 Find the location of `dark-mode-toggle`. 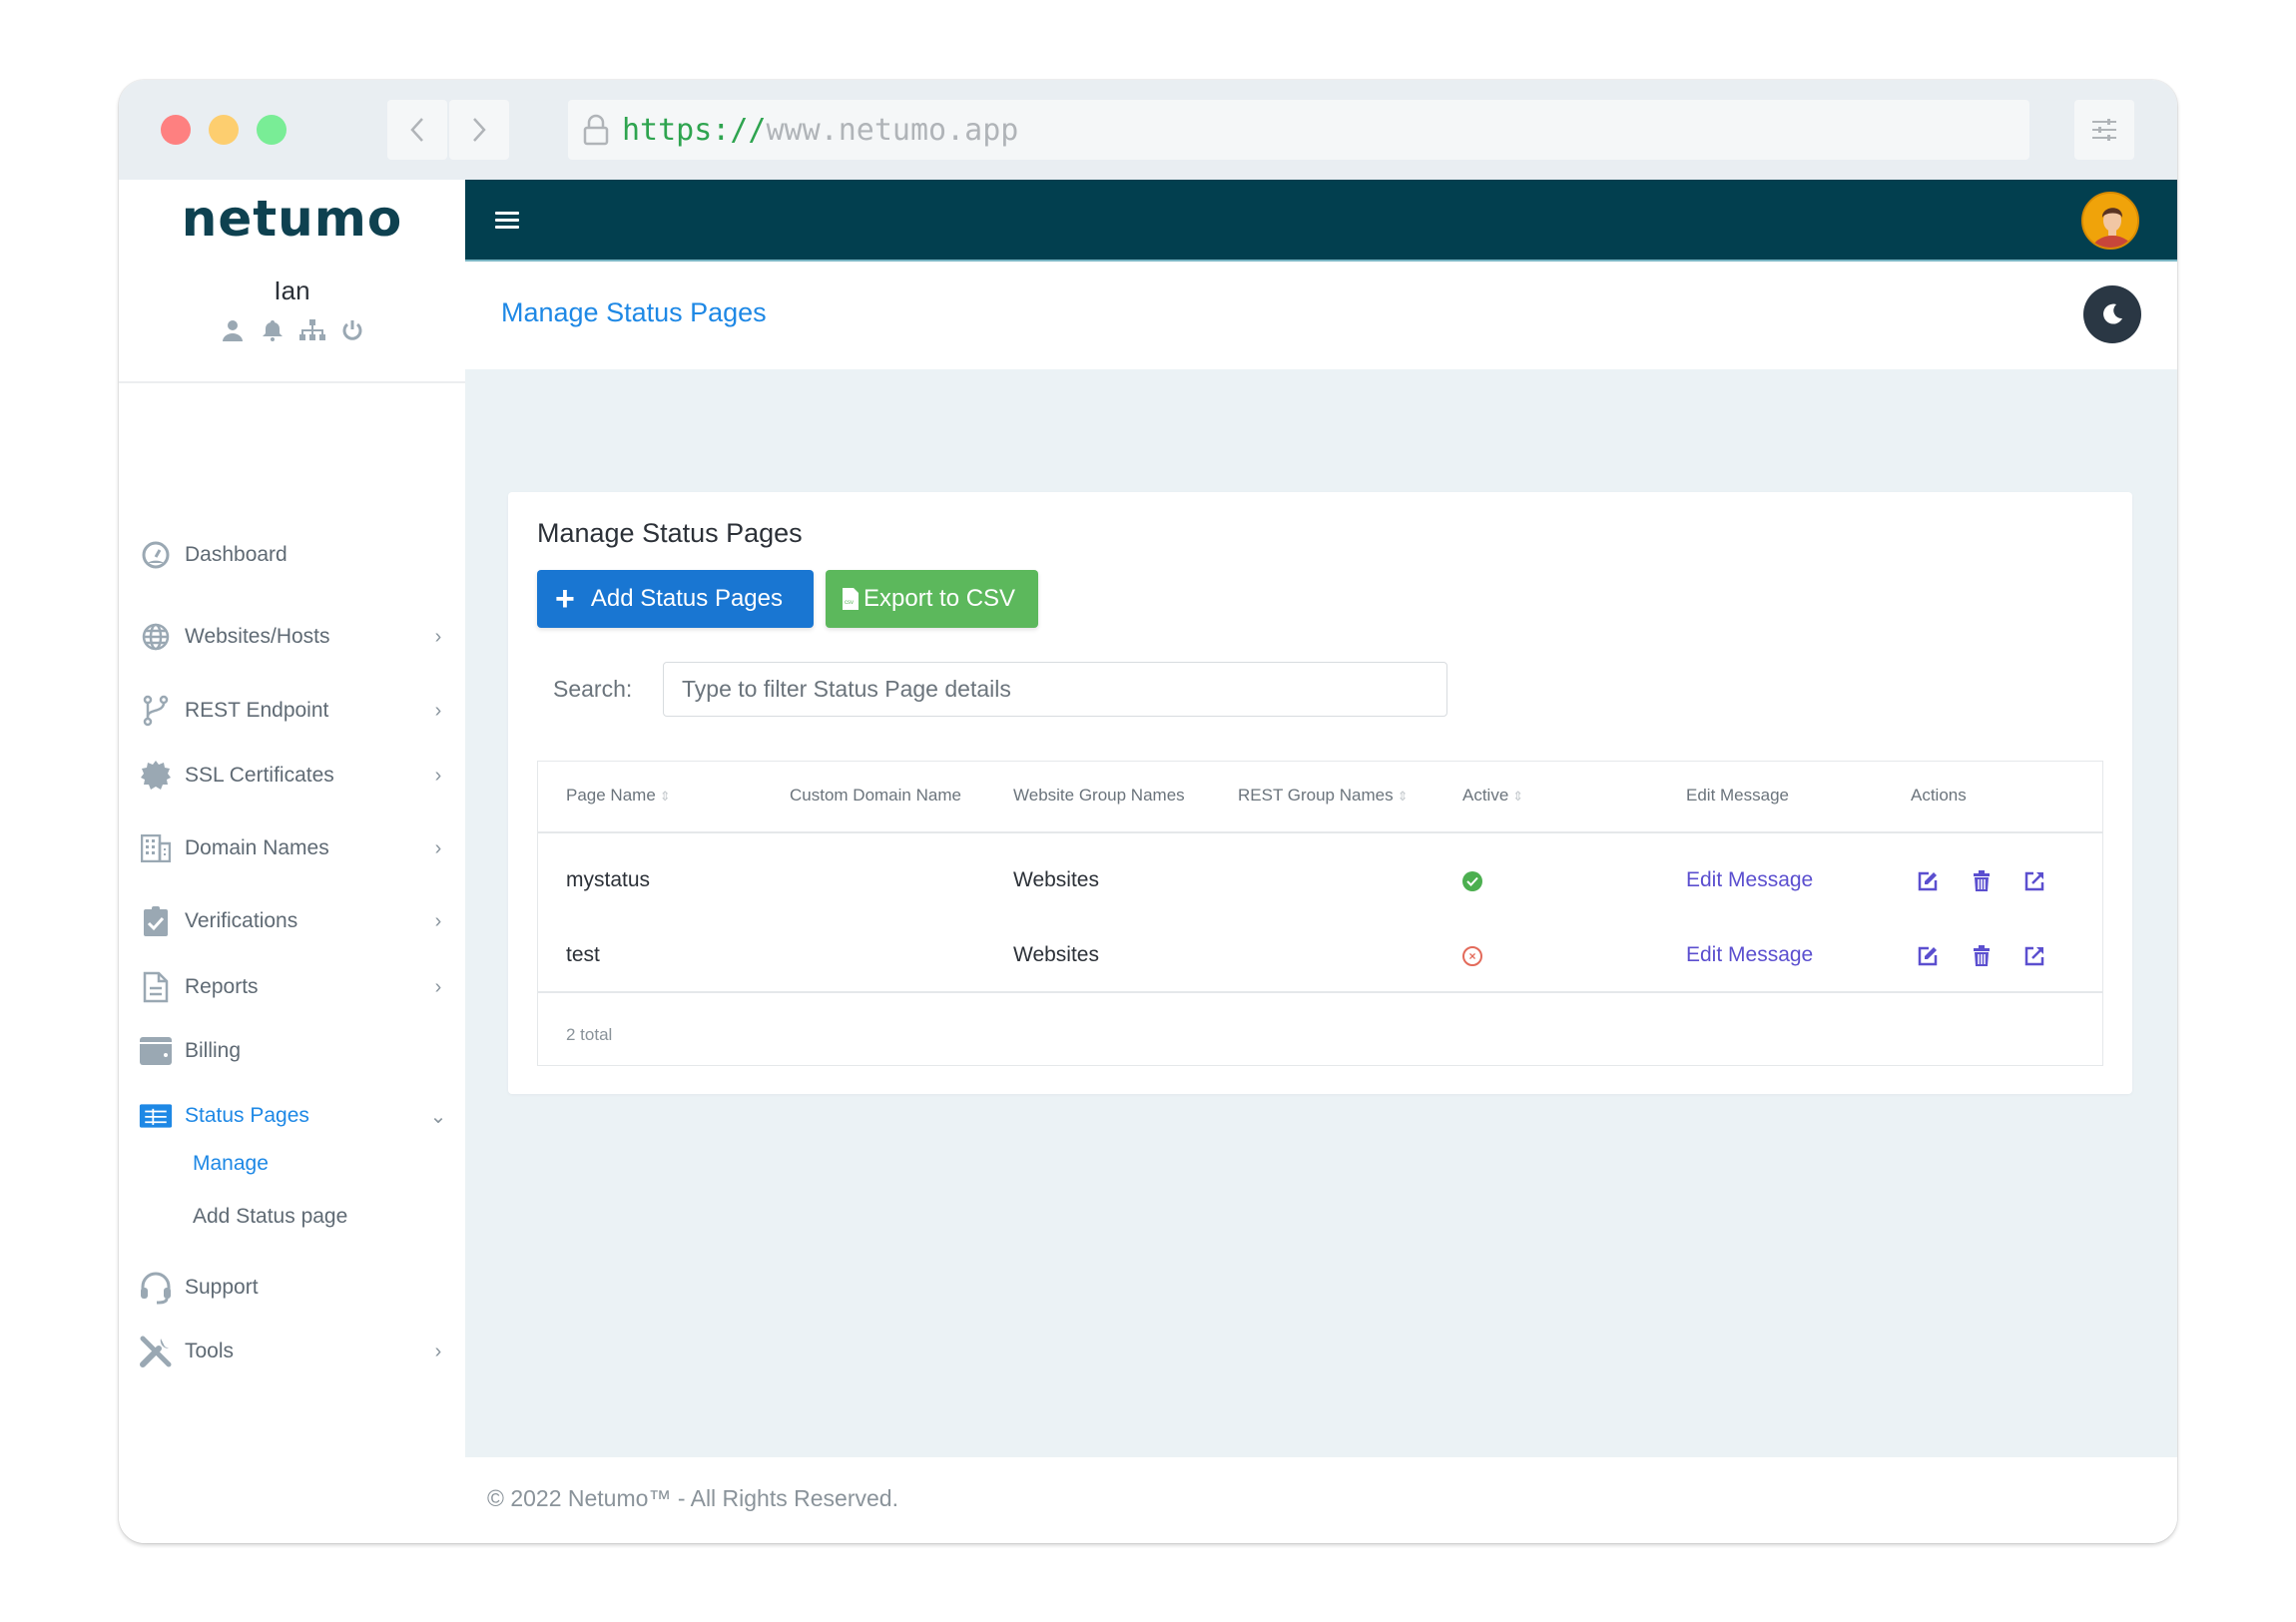

dark-mode-toggle is located at coordinates (2112, 314).